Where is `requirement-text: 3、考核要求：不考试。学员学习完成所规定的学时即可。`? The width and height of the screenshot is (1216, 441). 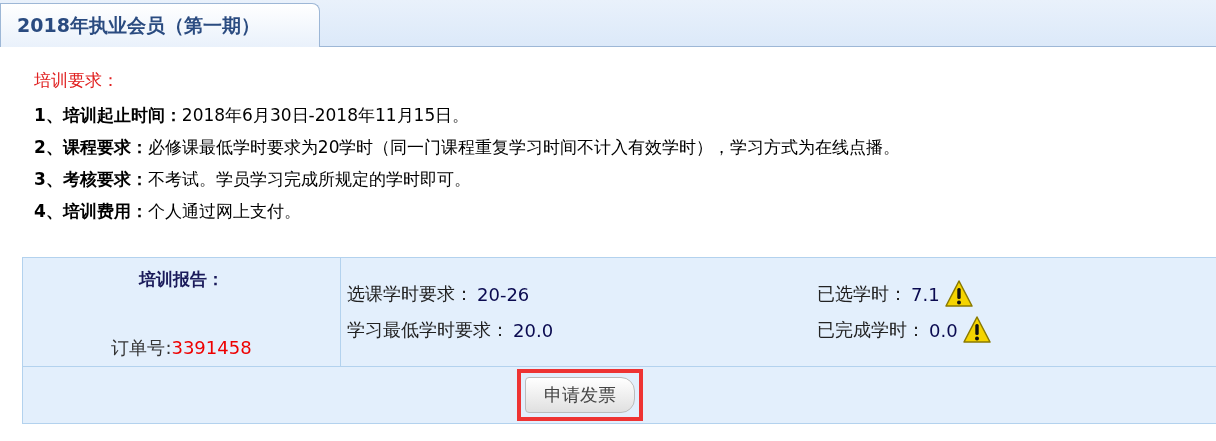 requirement-text: 3、考核要求：不考试。学员学习完成所规定的学时即可。 is located at coordinates (253, 179).